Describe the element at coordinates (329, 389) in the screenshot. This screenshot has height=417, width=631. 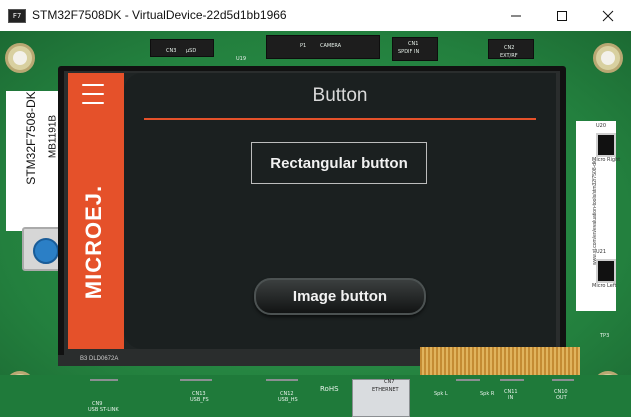
I see `silk-rohs: RoHS` at that location.